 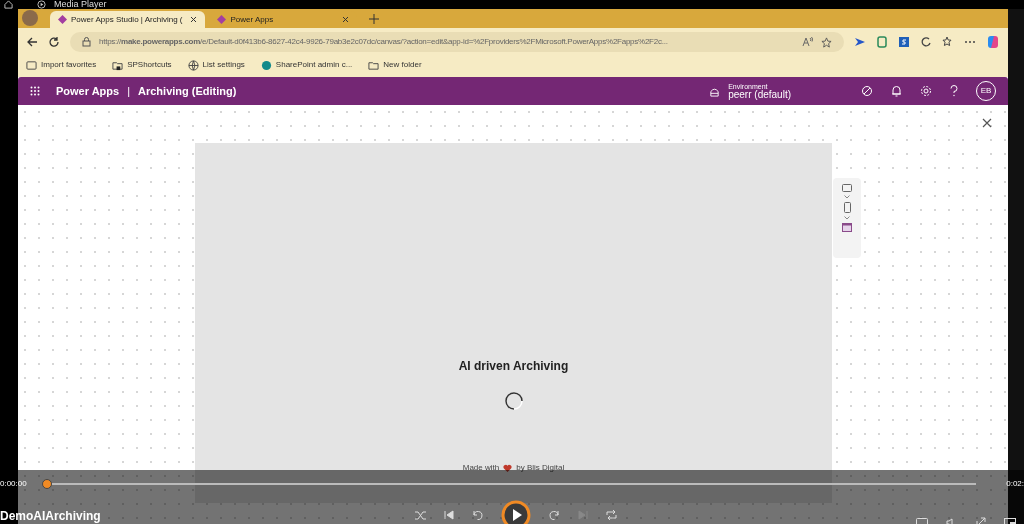 What do you see at coordinates (847, 227) in the screenshot?
I see `calendar-icon` at bounding box center [847, 227].